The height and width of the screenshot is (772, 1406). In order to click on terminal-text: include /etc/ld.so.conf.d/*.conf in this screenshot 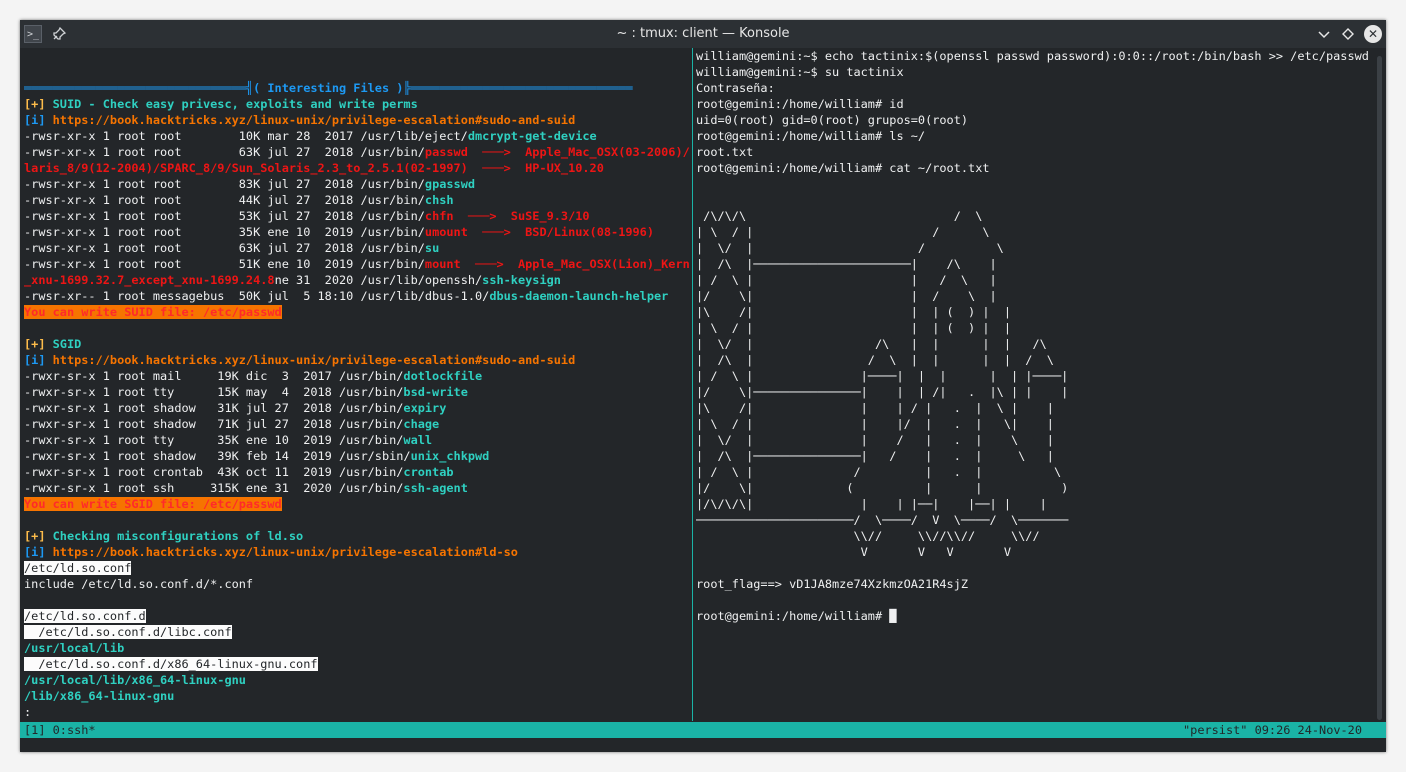, I will do `click(139, 584)`.